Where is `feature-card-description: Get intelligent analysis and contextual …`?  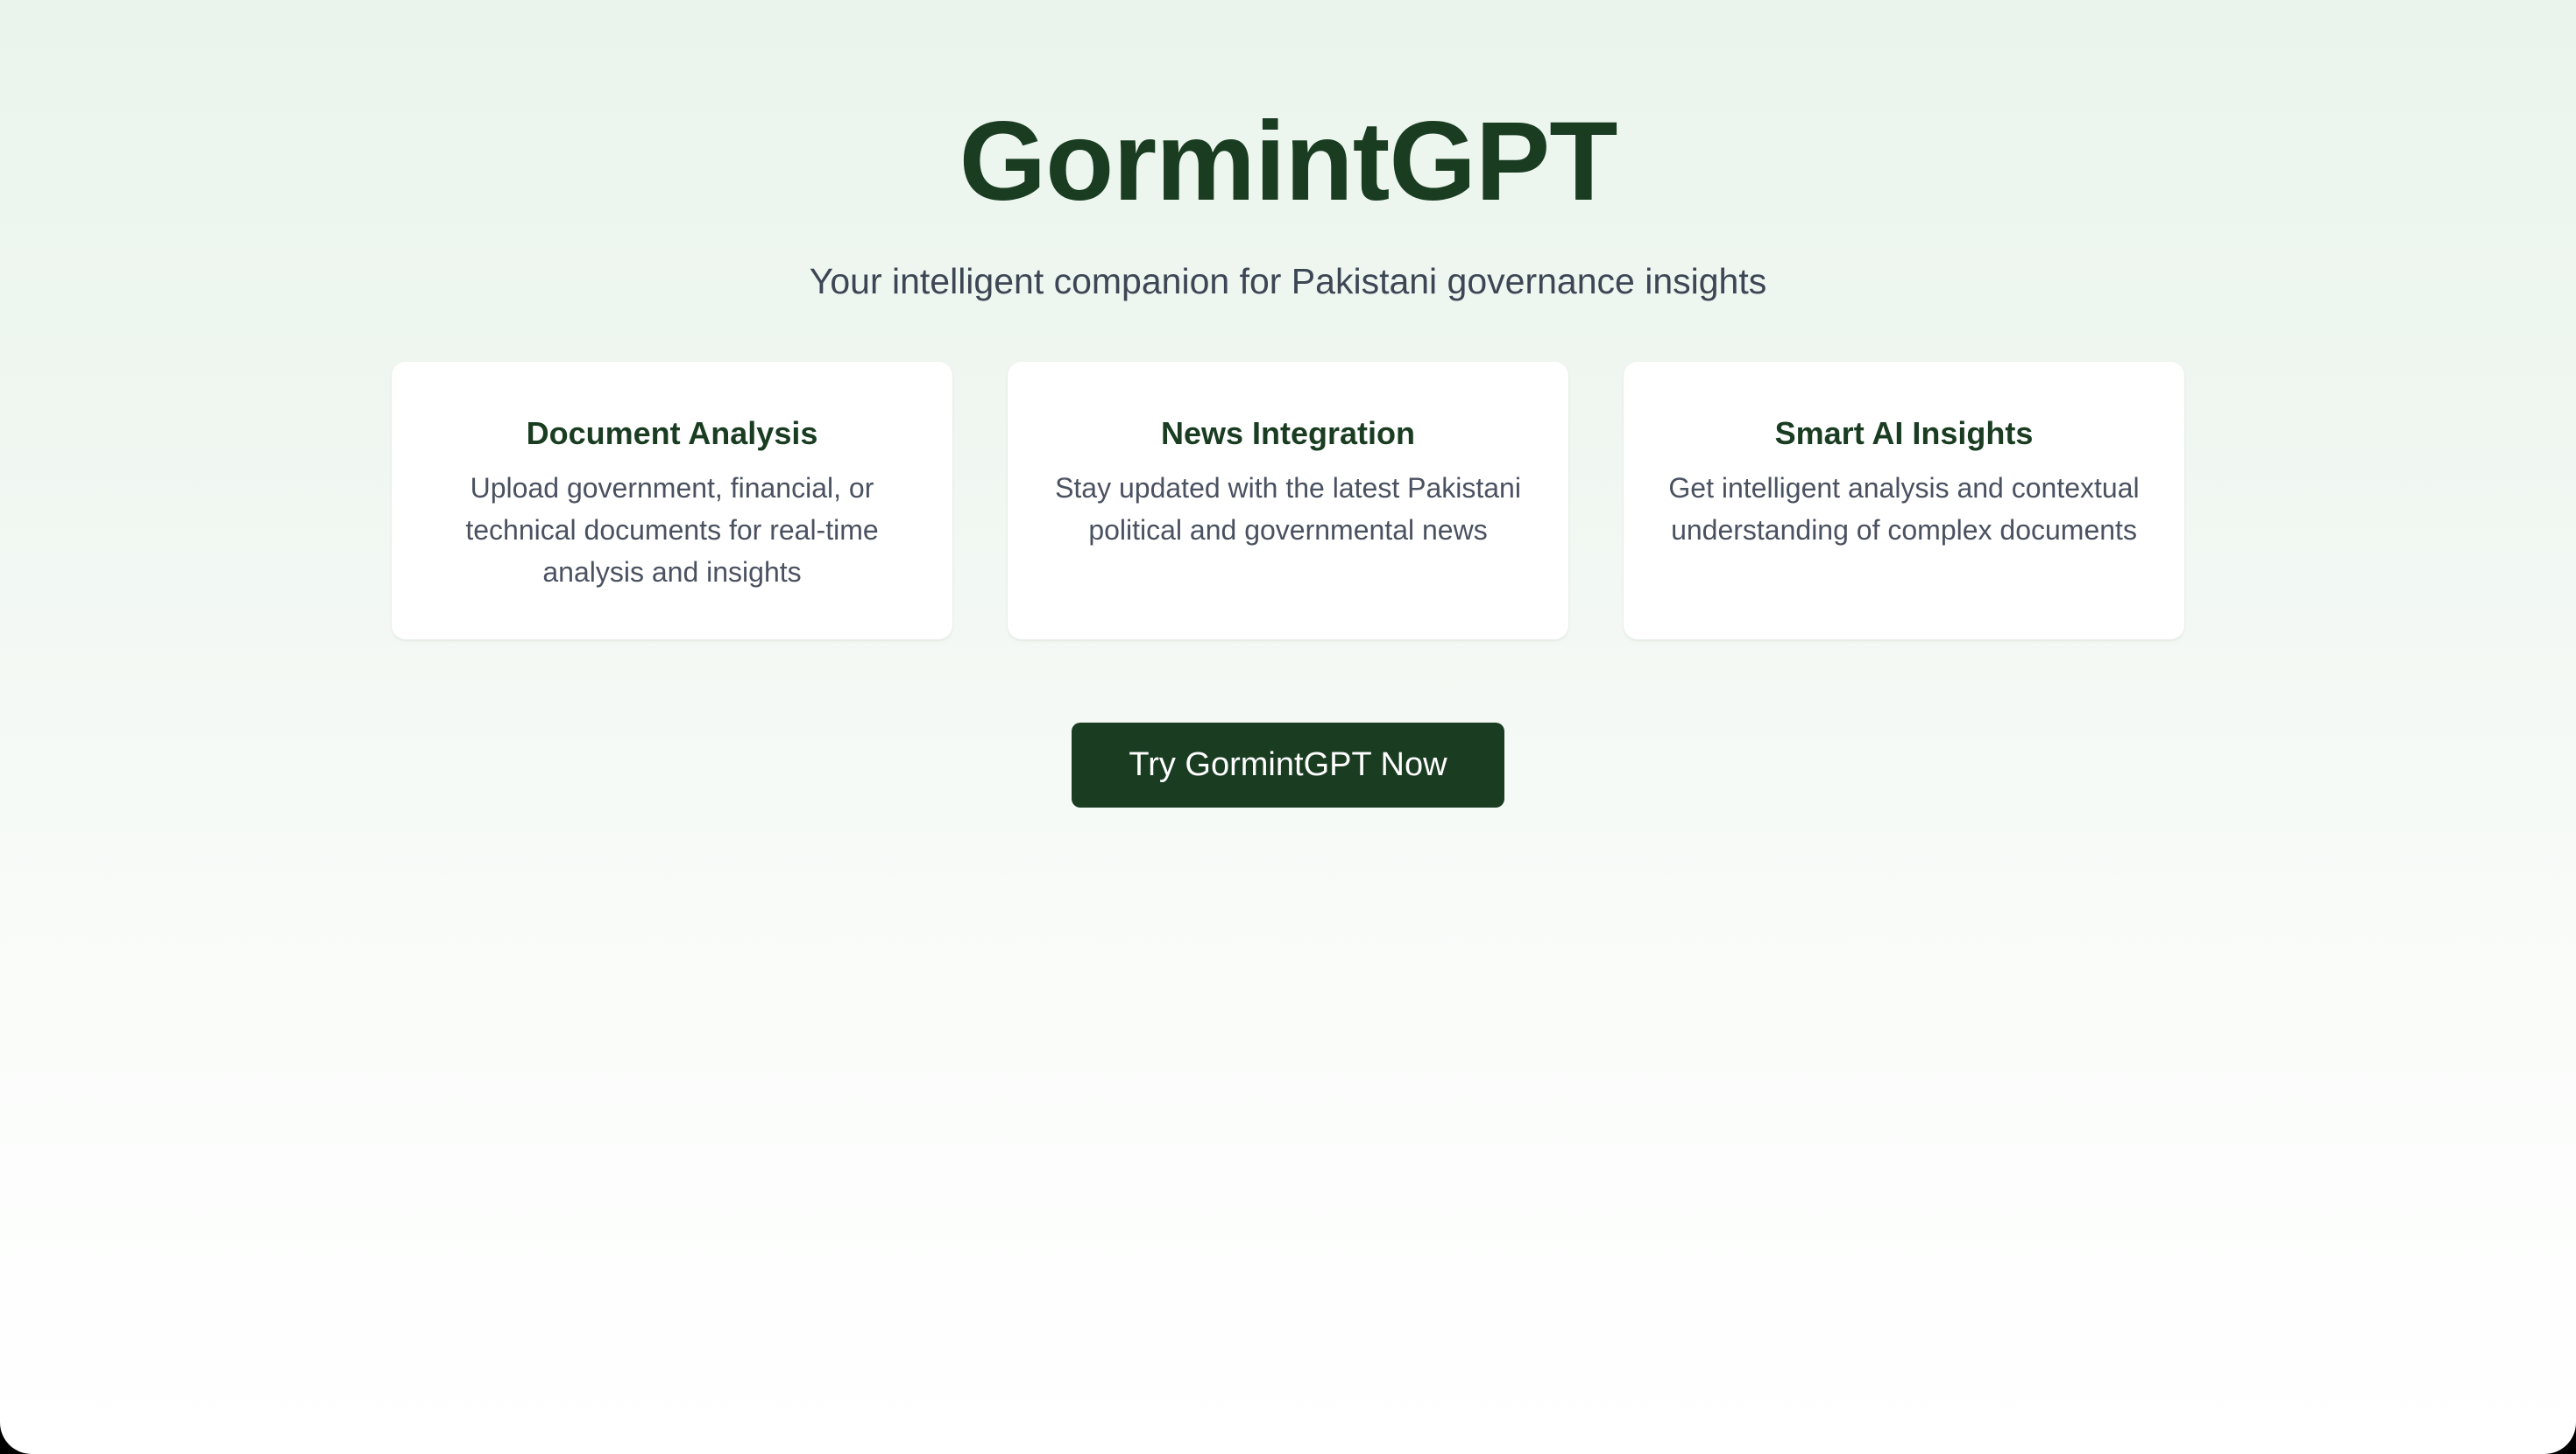
feature-card-description: Get intelligent analysis and contextual … is located at coordinates (1904, 509).